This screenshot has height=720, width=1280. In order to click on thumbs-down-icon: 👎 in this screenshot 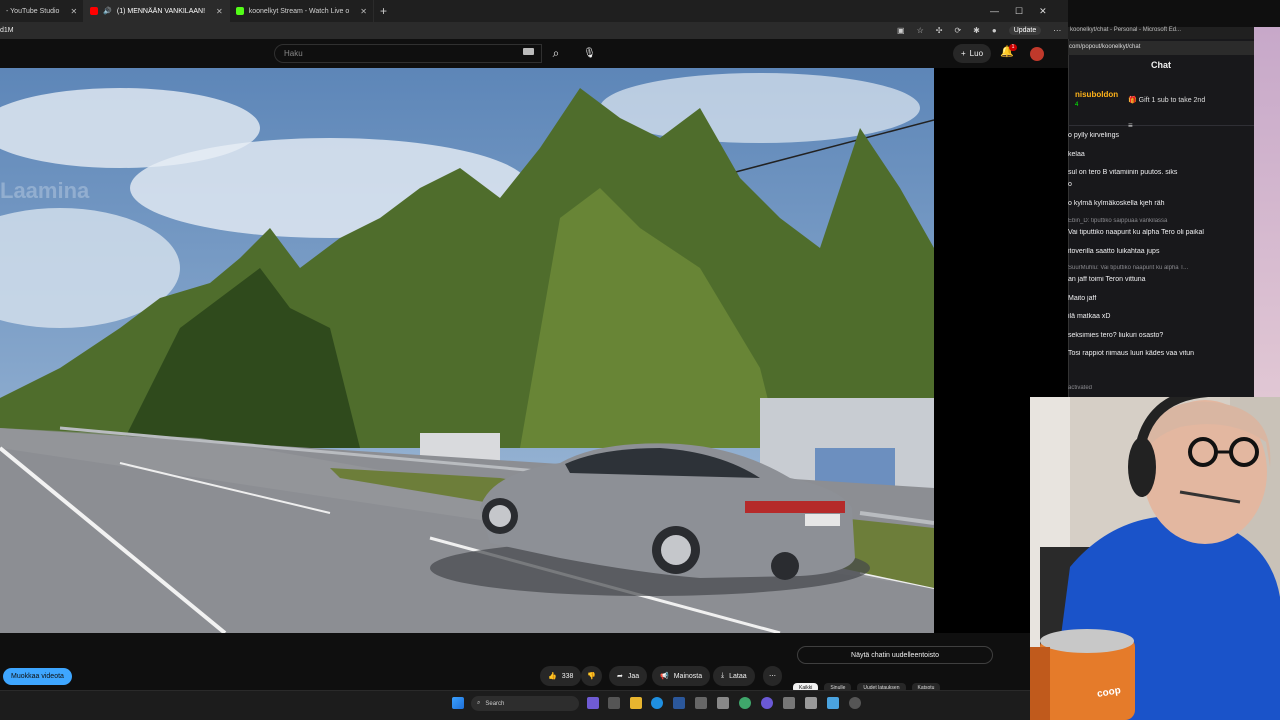, I will do `click(591, 676)`.